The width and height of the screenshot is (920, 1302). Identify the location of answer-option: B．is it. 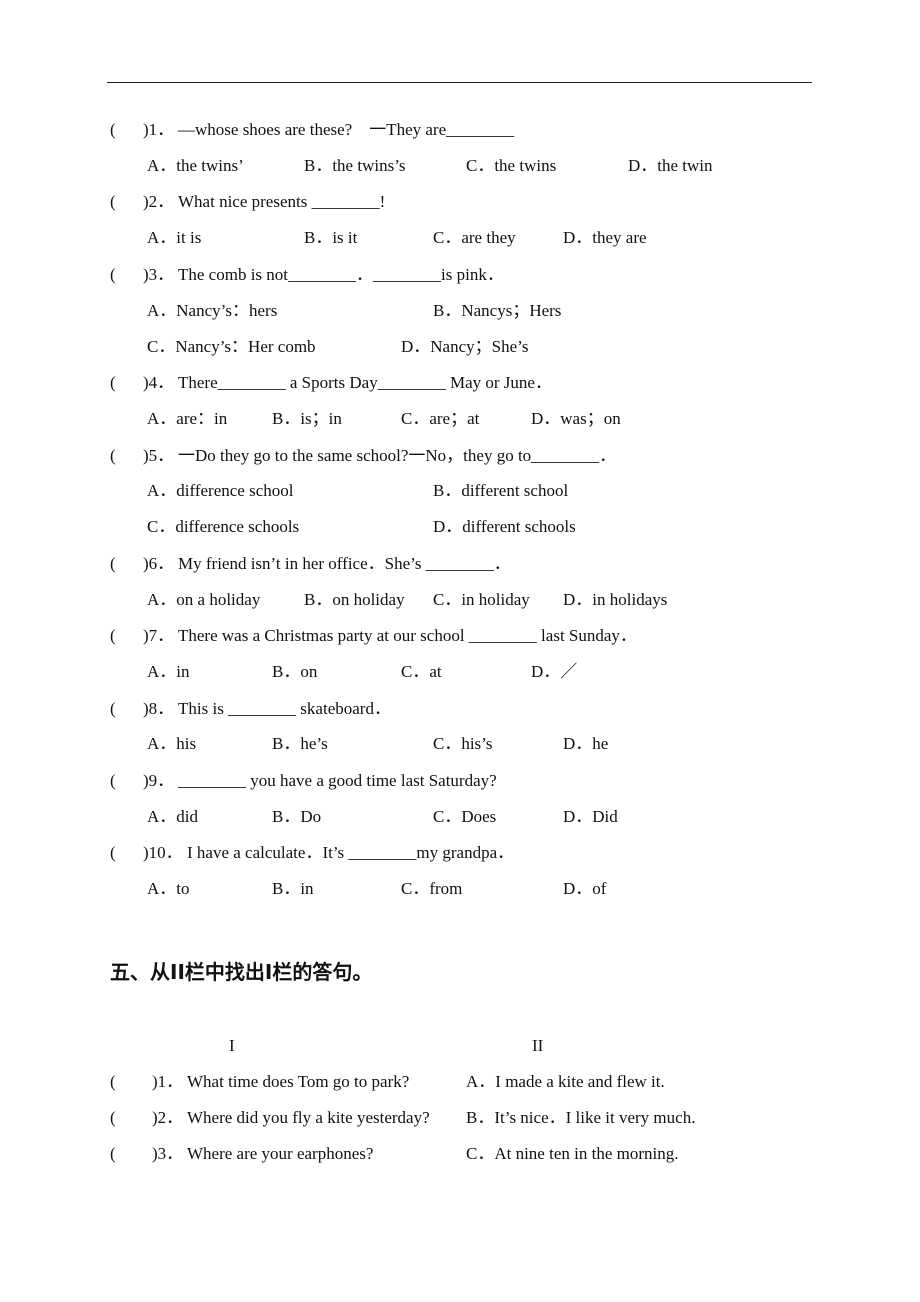
(331, 237).